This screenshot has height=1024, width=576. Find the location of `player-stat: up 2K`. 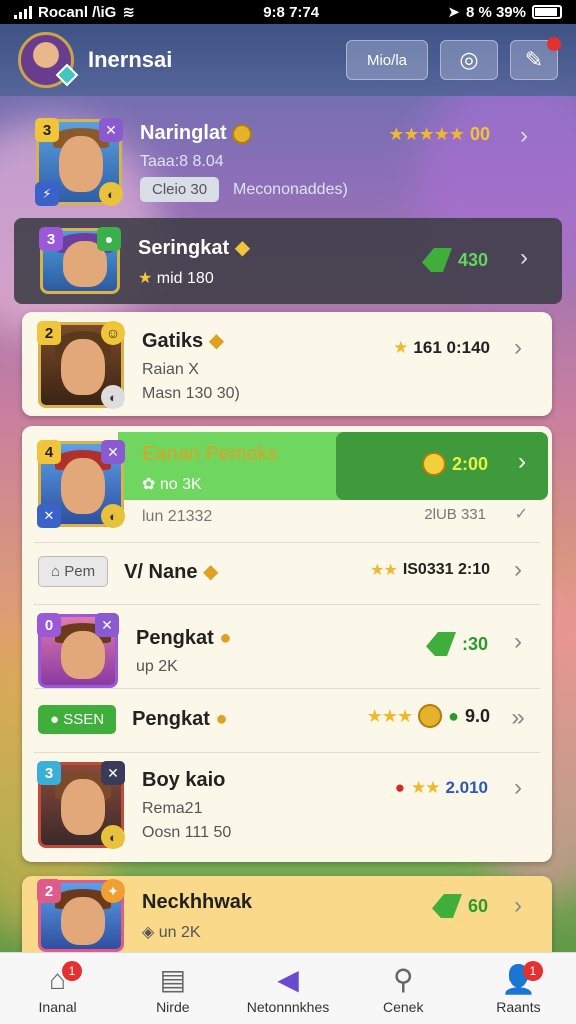

player-stat: up 2K is located at coordinates (157, 666).